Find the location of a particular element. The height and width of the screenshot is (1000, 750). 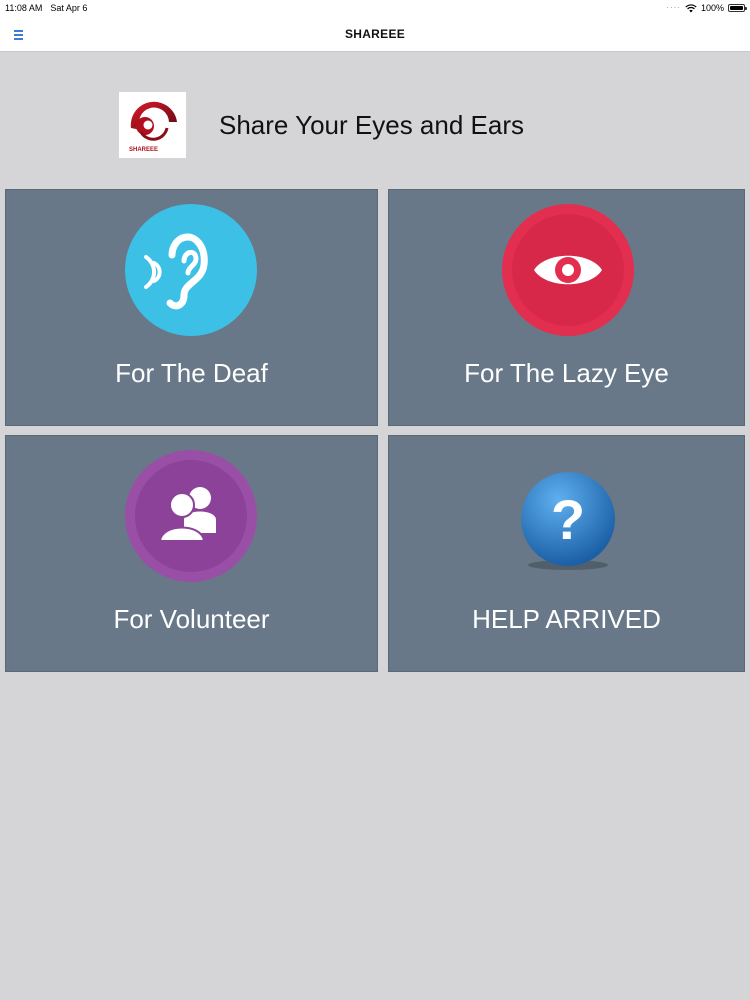

tile-for-volunteer: For Volunteer is located at coordinates (191, 553).